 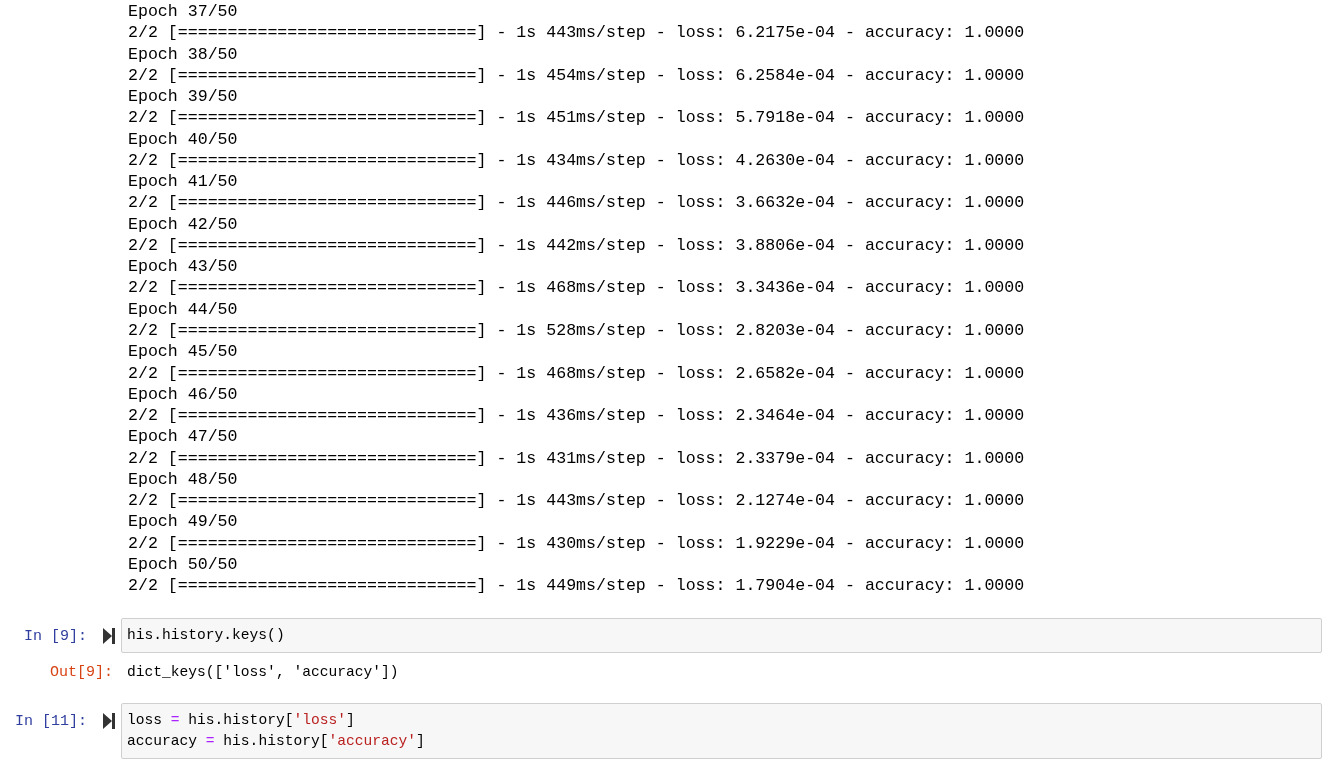 I want to click on output-line: 2/2 [==============================] - 1s 451ms/step - loss: 5.7918e-04 - accuracy: 1.0000, so click(x=576, y=118).